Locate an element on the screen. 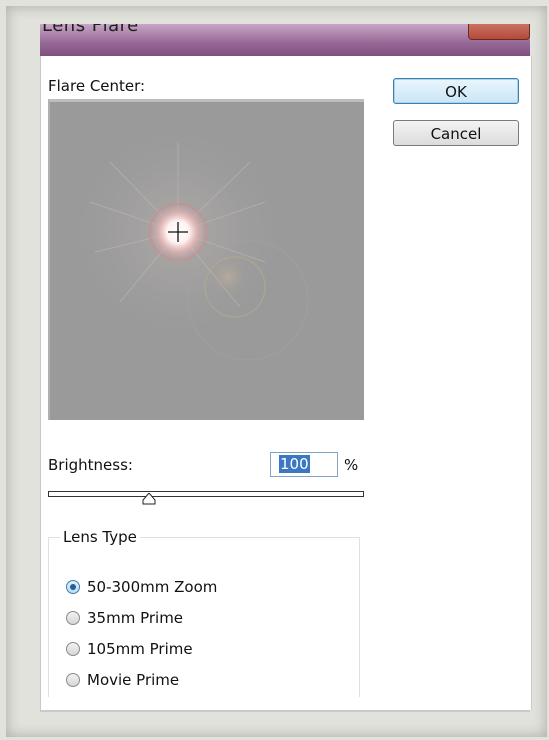 This screenshot has width=549, height=740. brightness-label: Brightness: is located at coordinates (90, 465).